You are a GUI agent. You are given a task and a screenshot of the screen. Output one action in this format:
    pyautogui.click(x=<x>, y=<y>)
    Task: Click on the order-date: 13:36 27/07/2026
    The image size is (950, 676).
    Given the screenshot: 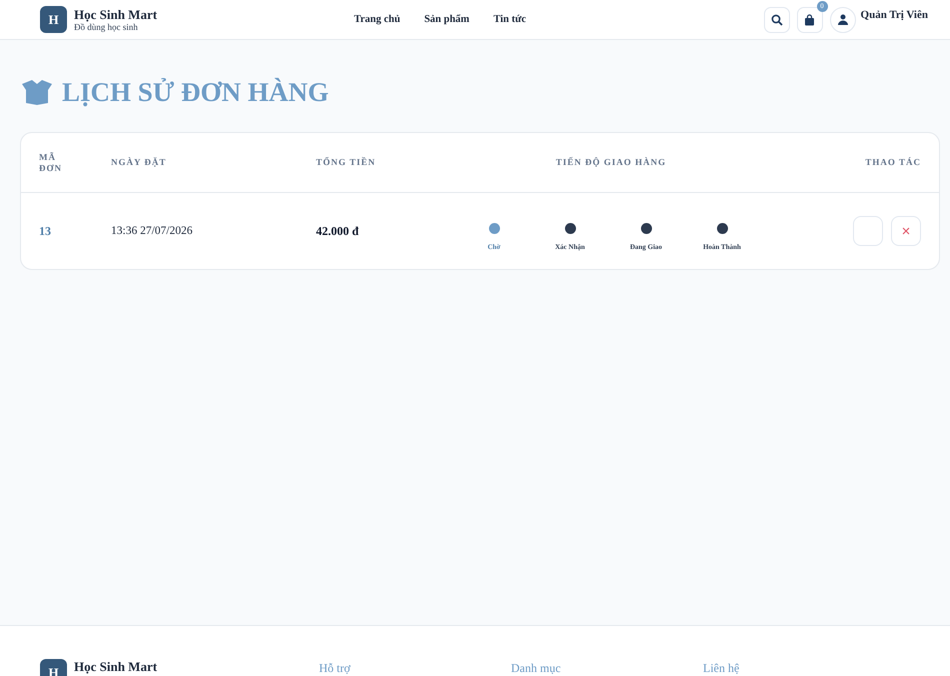 What is the action you would take?
    pyautogui.click(x=152, y=231)
    